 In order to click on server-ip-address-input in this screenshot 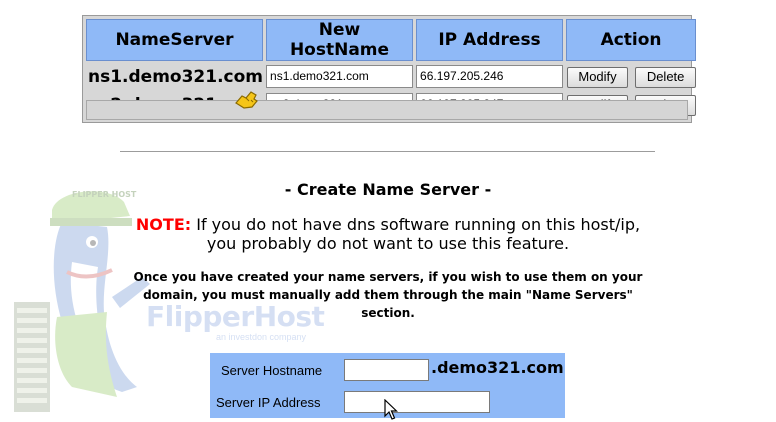, I will do `click(417, 402)`.